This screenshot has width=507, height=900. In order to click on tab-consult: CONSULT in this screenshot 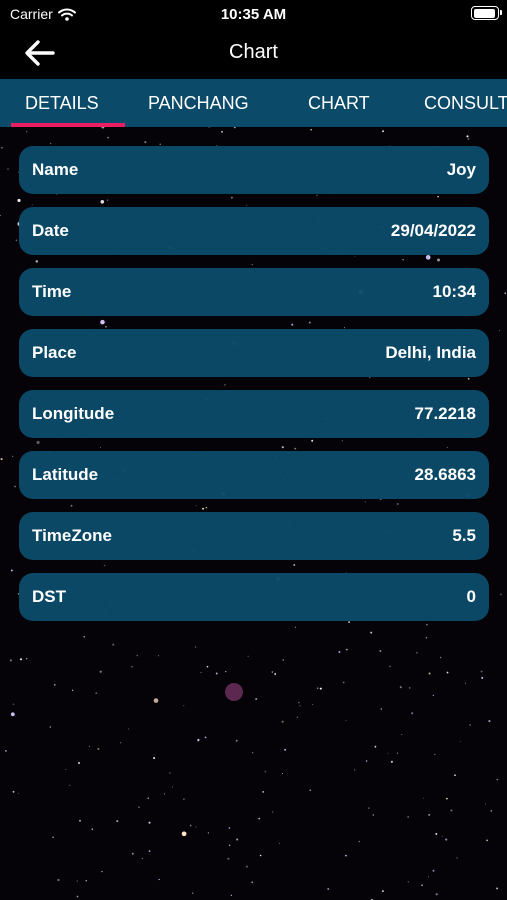, I will do `click(465, 103)`.